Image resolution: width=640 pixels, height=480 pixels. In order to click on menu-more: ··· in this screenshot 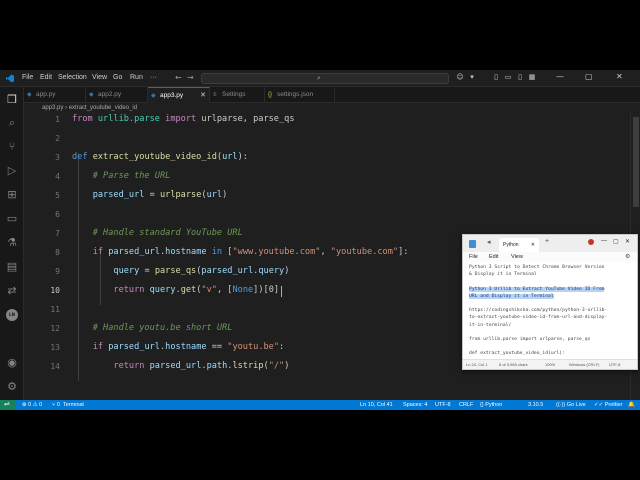, I will do `click(153, 77)`.